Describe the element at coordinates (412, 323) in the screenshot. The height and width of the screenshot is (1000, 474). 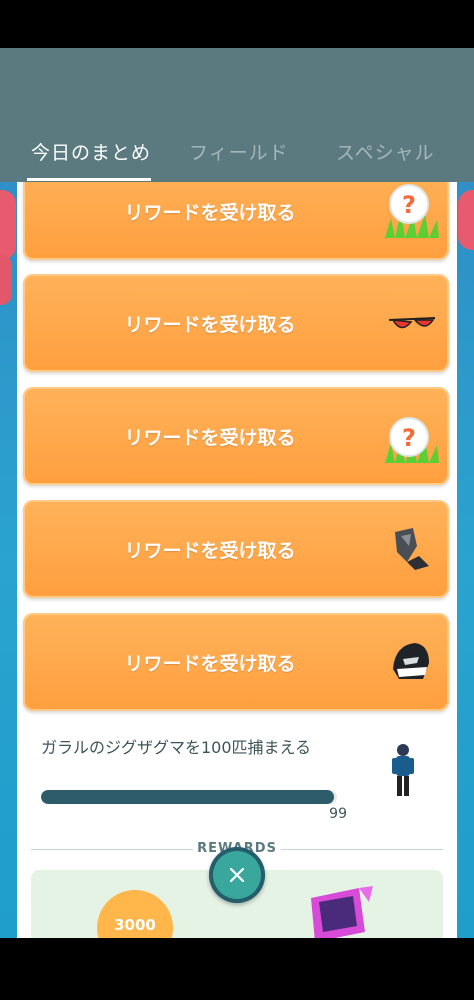
I see `sunglasses-icon` at that location.